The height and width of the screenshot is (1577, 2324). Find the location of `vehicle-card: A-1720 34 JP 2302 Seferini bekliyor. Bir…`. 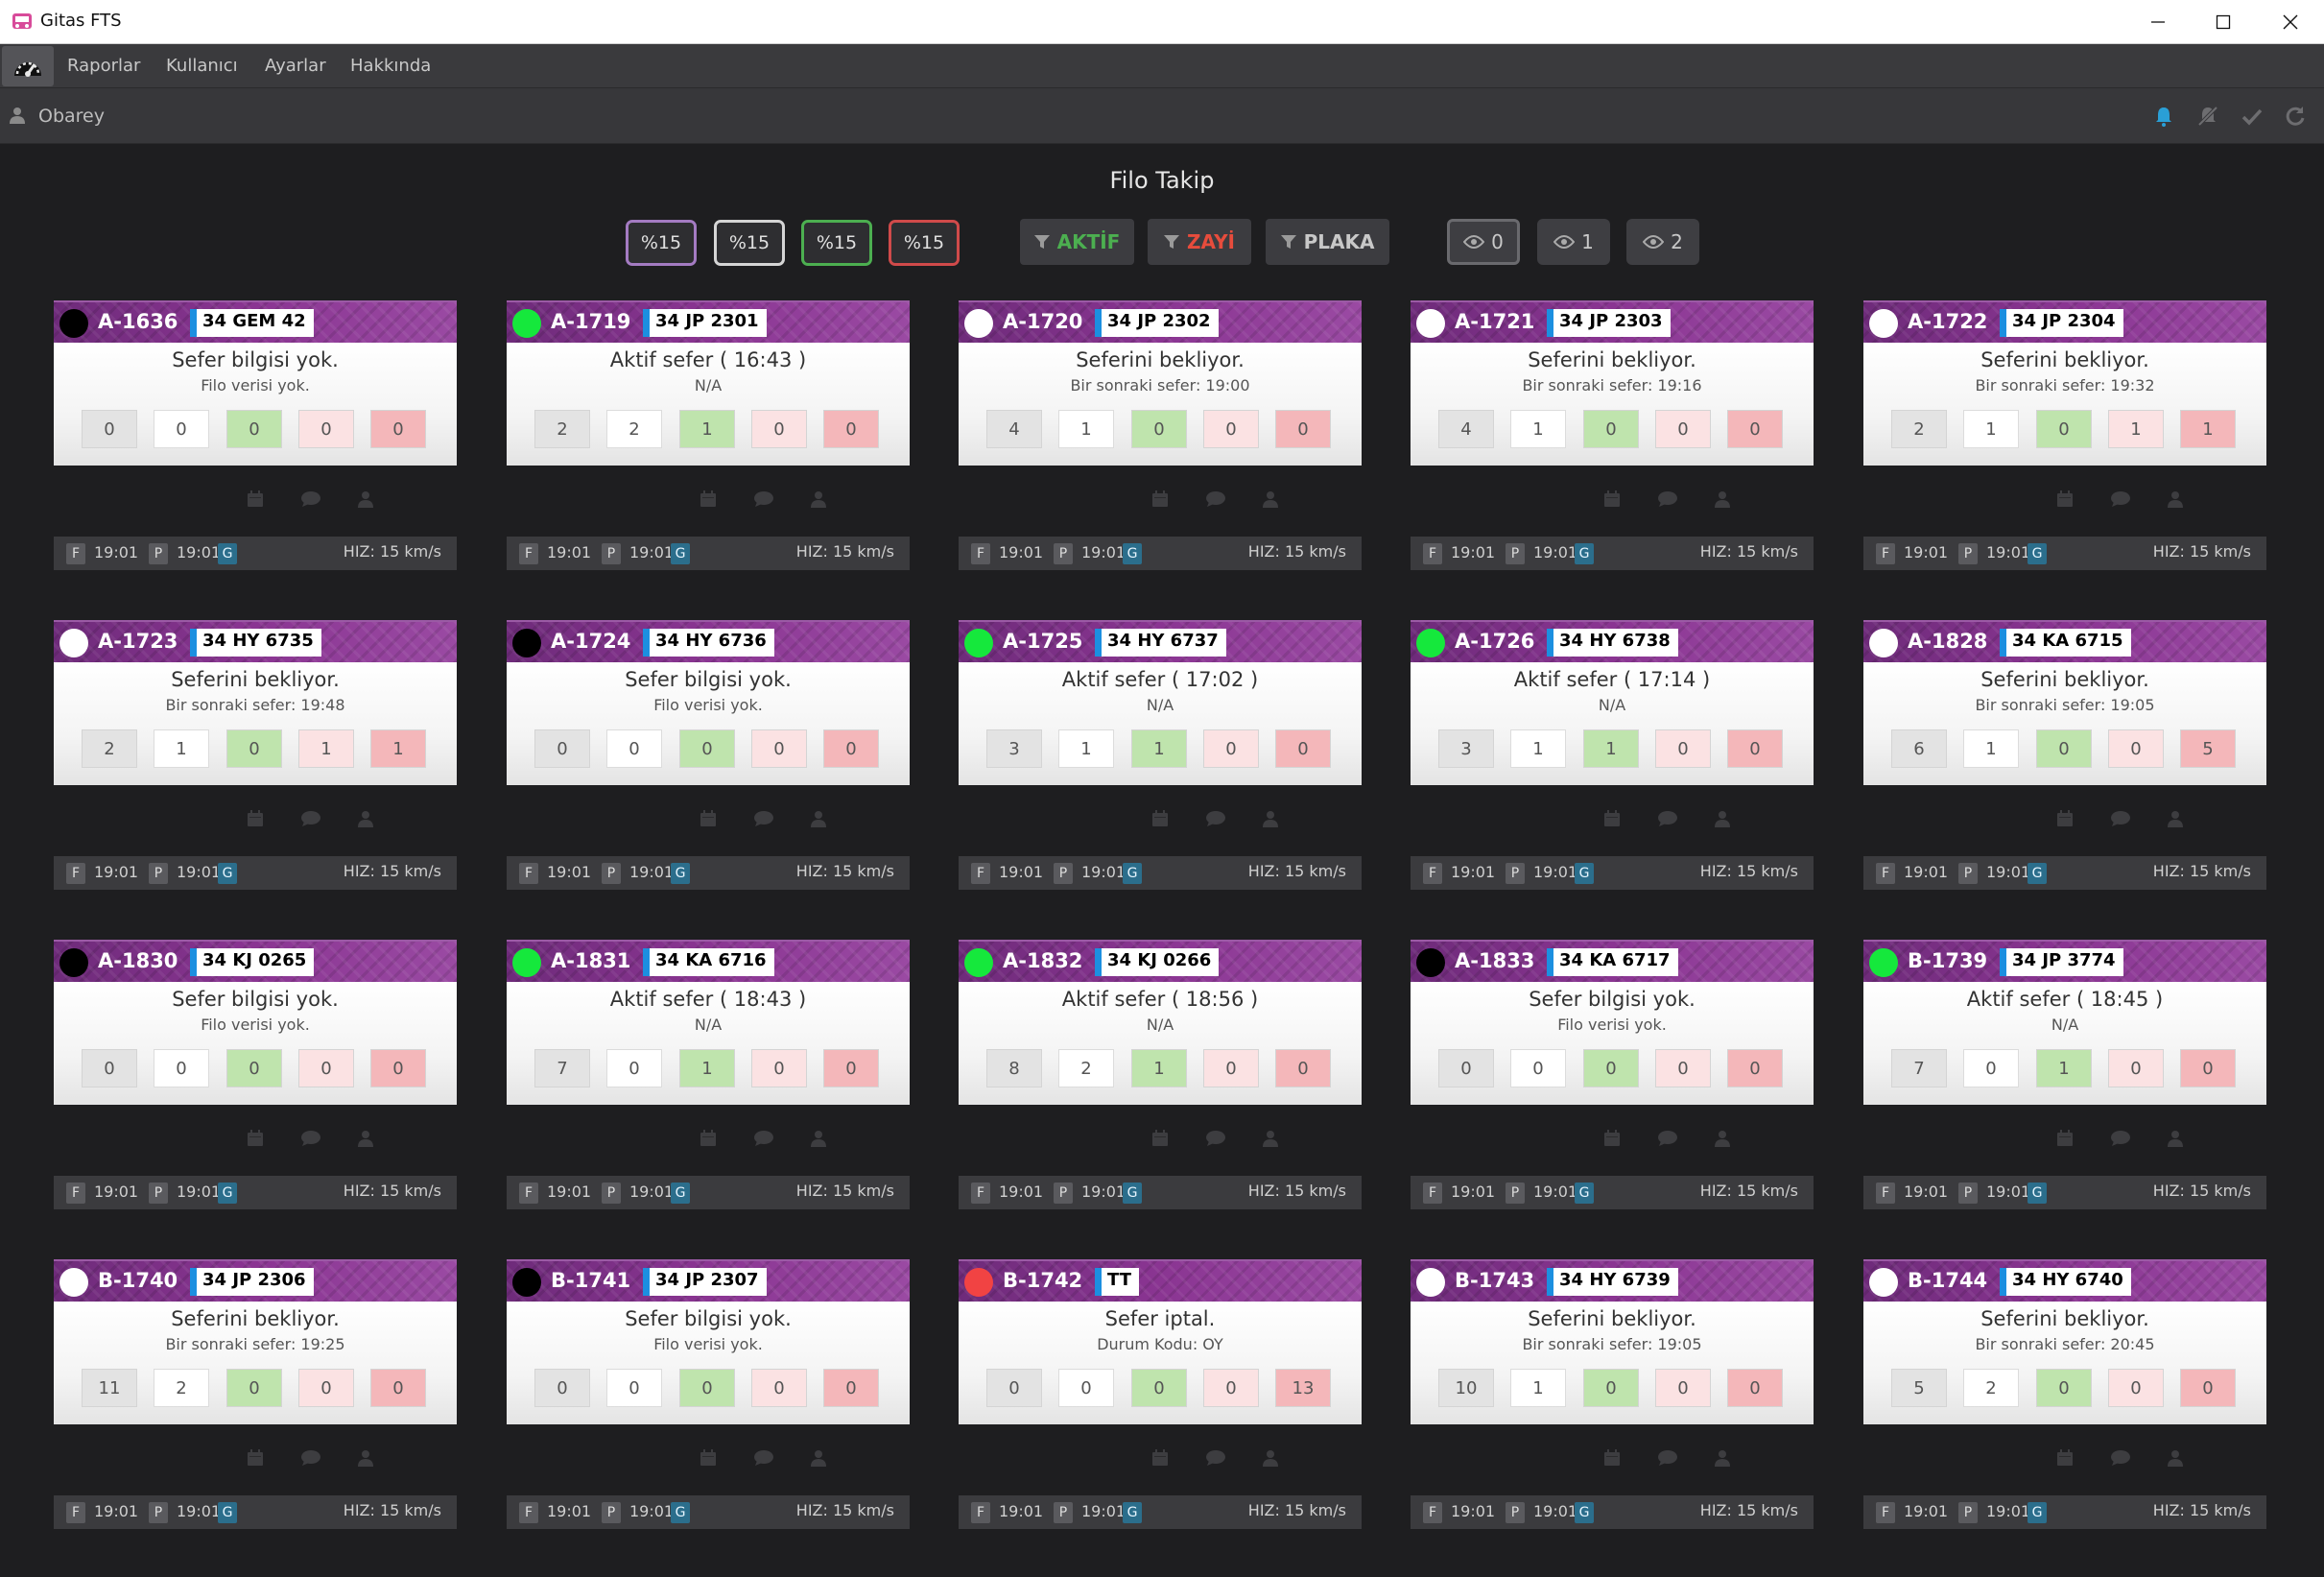

vehicle-card: A-1720 34 JP 2302 Seferini bekliyor. Bir… is located at coordinates (1160, 437).